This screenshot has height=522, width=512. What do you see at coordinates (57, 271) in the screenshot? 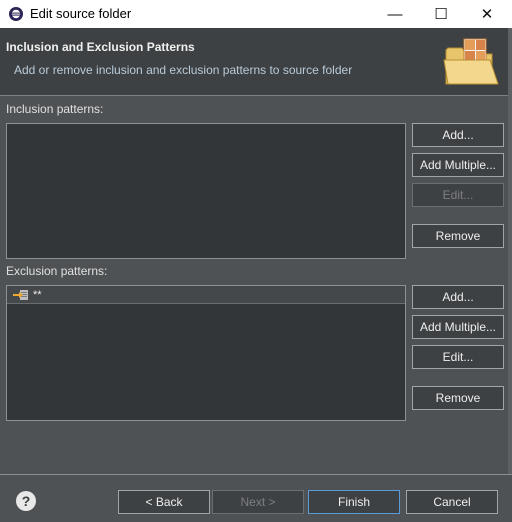
I see `exclusion-patterns-label: Exclusion patterns:` at bounding box center [57, 271].